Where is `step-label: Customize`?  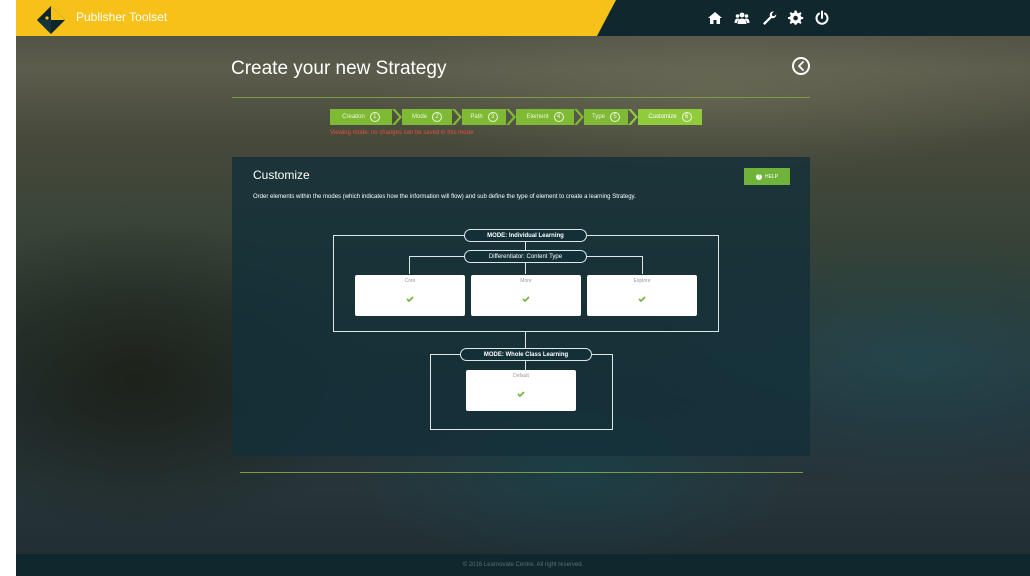 step-label: Customize is located at coordinates (662, 117).